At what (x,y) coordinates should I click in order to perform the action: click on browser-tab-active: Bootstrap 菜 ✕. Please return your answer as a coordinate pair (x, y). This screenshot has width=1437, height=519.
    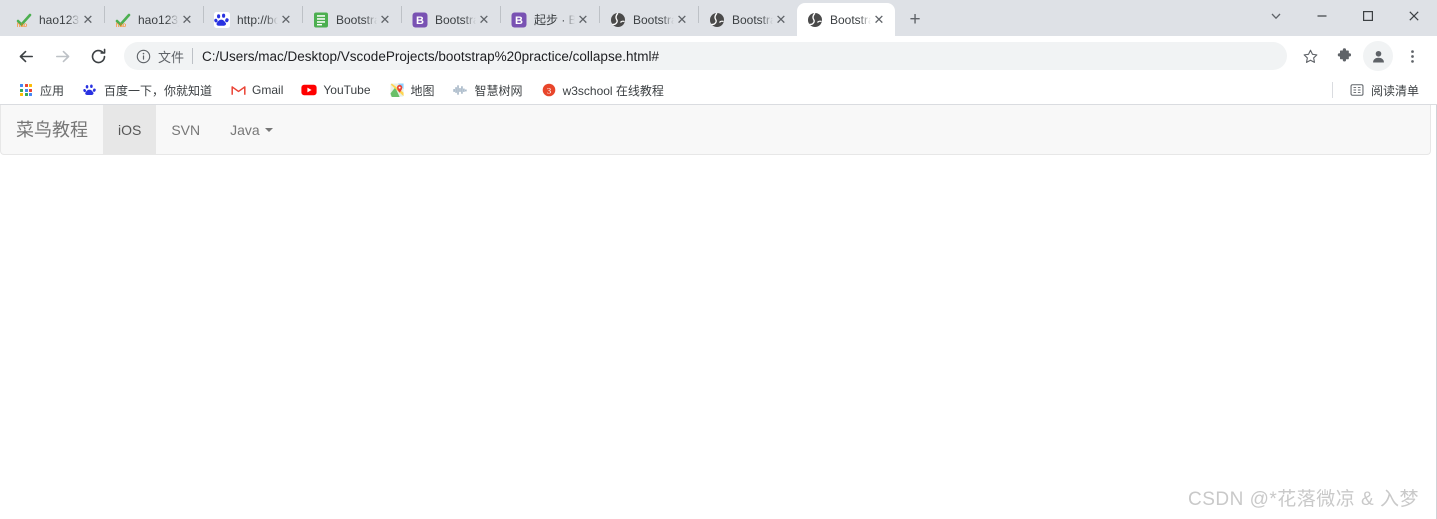
    Looking at the image, I should click on (846, 19).